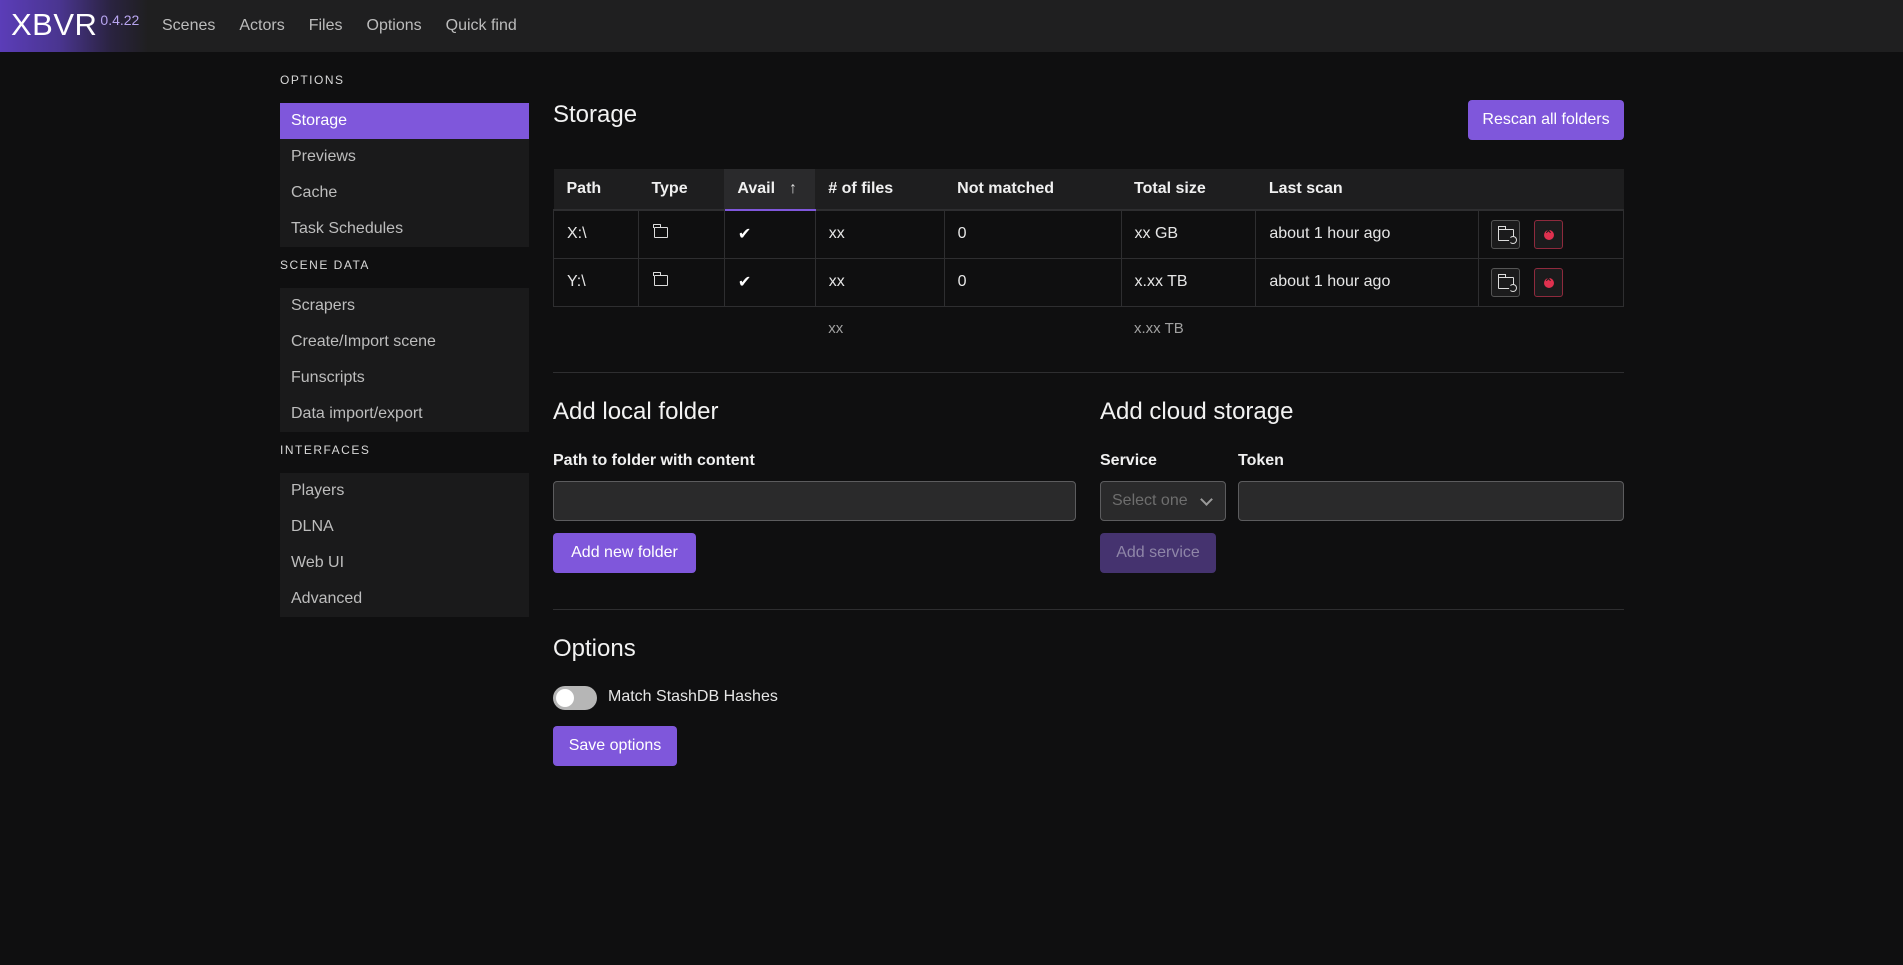 Image resolution: width=1903 pixels, height=965 pixels. I want to click on nav-scenes: Scenes, so click(188, 26).